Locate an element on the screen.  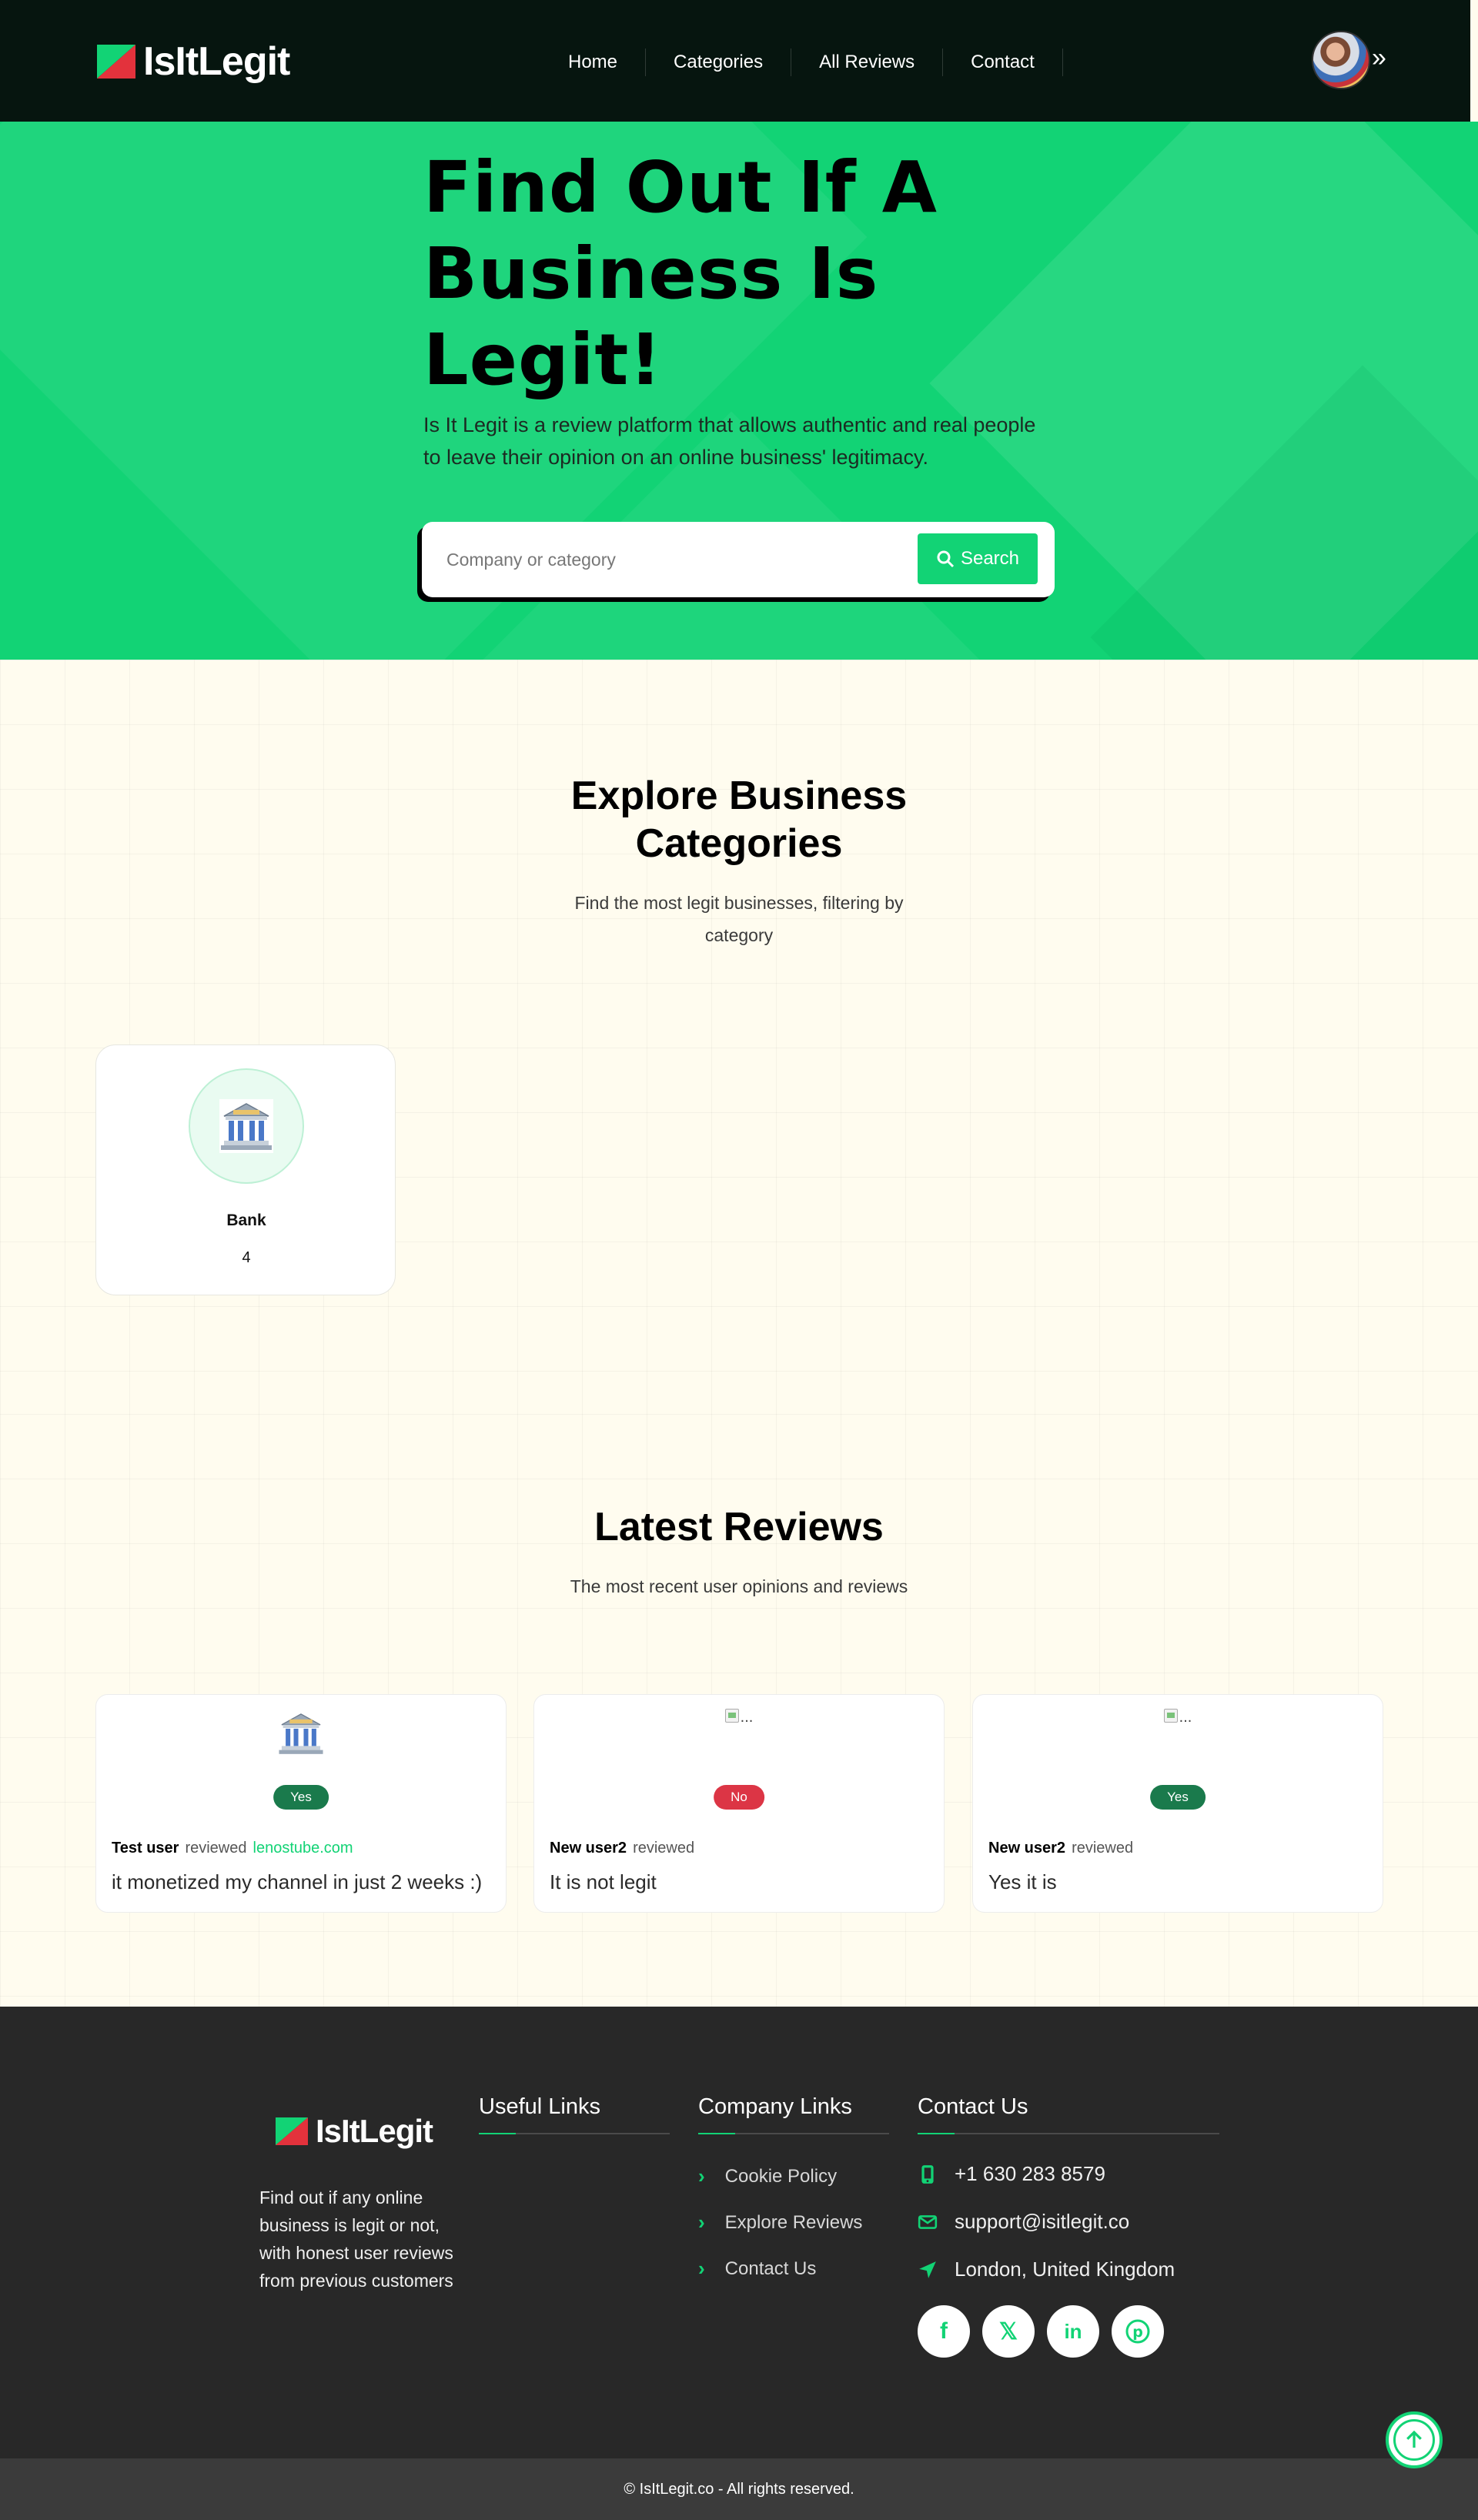
review-meta: Test user reviewed lenostube.com is located at coordinates (233, 1848).